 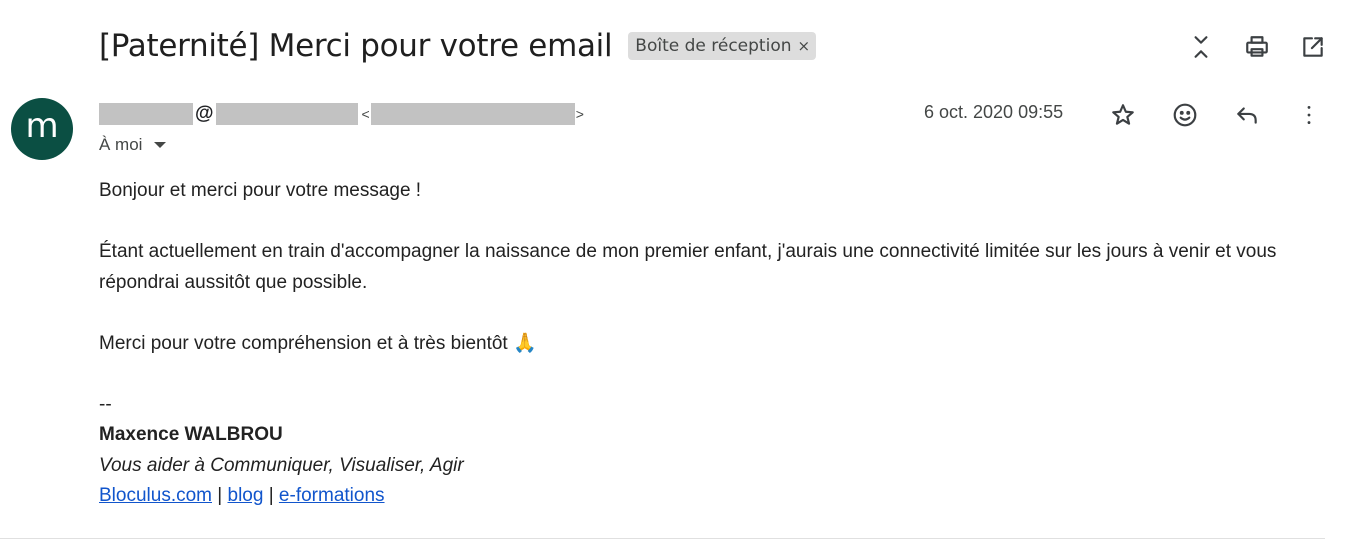 I want to click on link-bloculus: Bloculus.com, so click(x=155, y=495).